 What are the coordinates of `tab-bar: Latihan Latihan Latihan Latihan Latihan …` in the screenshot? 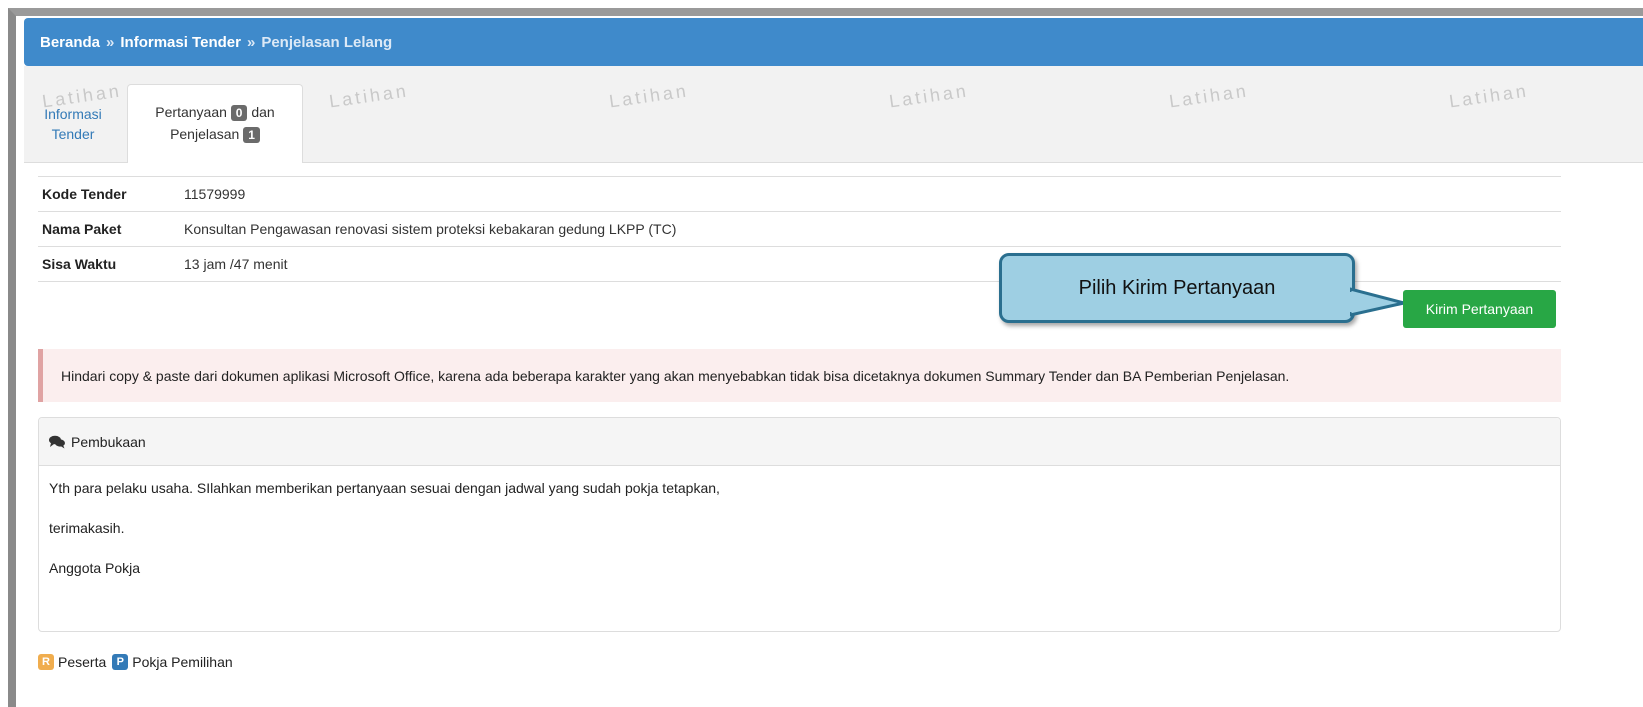 It's located at (833, 114).